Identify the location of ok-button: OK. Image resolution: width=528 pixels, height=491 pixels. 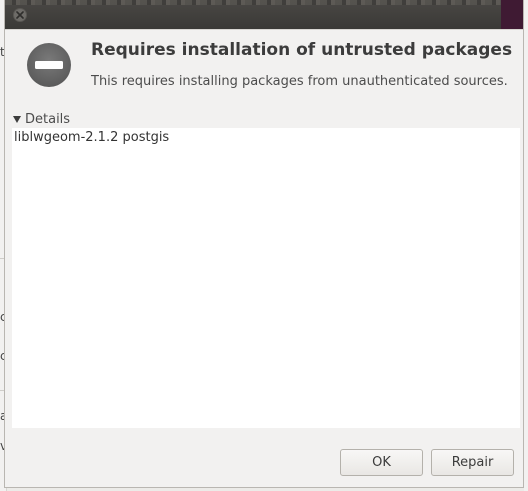
(381, 462).